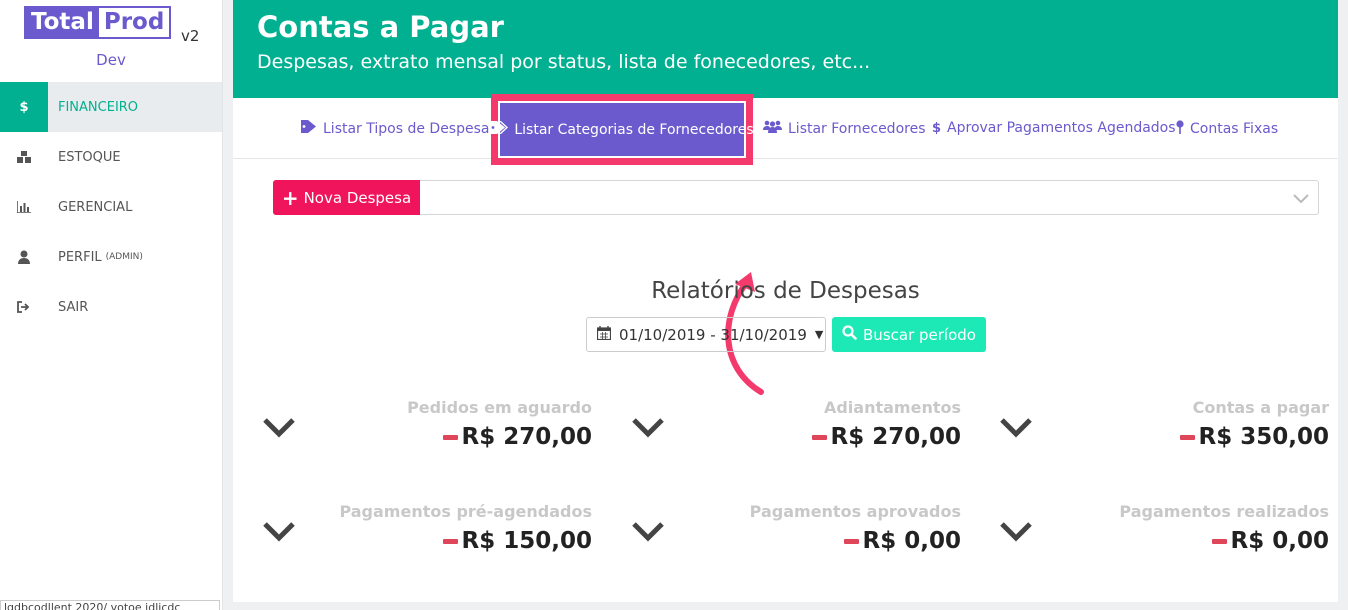 The height and width of the screenshot is (610, 1348). I want to click on caret-down-icon: ▼, so click(819, 334).